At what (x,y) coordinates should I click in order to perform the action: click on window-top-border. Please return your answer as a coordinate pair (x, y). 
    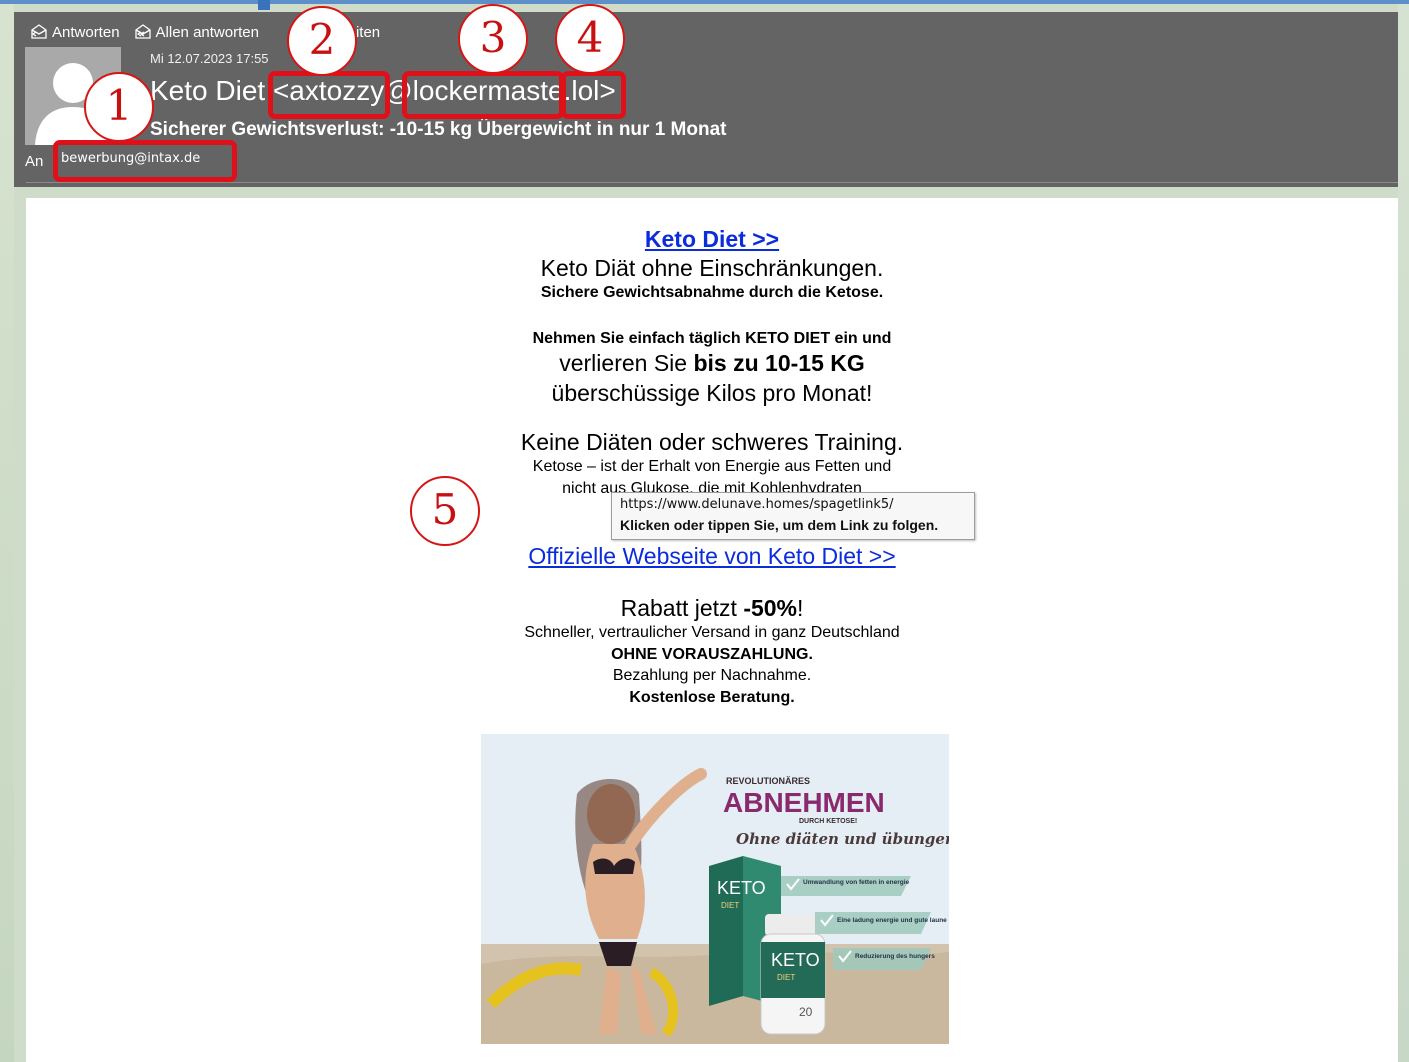
    Looking at the image, I should click on (704, 2).